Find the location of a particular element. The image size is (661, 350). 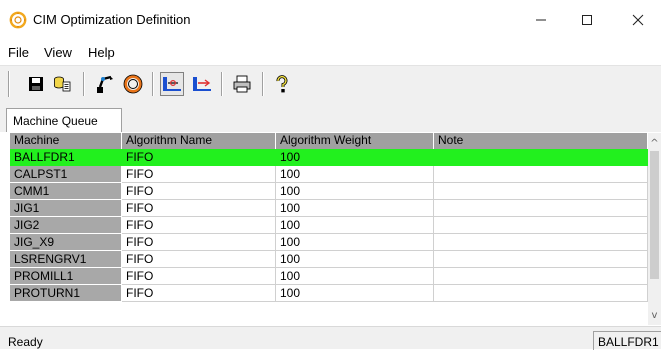

tab-machine-queue: Machine Queue is located at coordinates (64, 120).